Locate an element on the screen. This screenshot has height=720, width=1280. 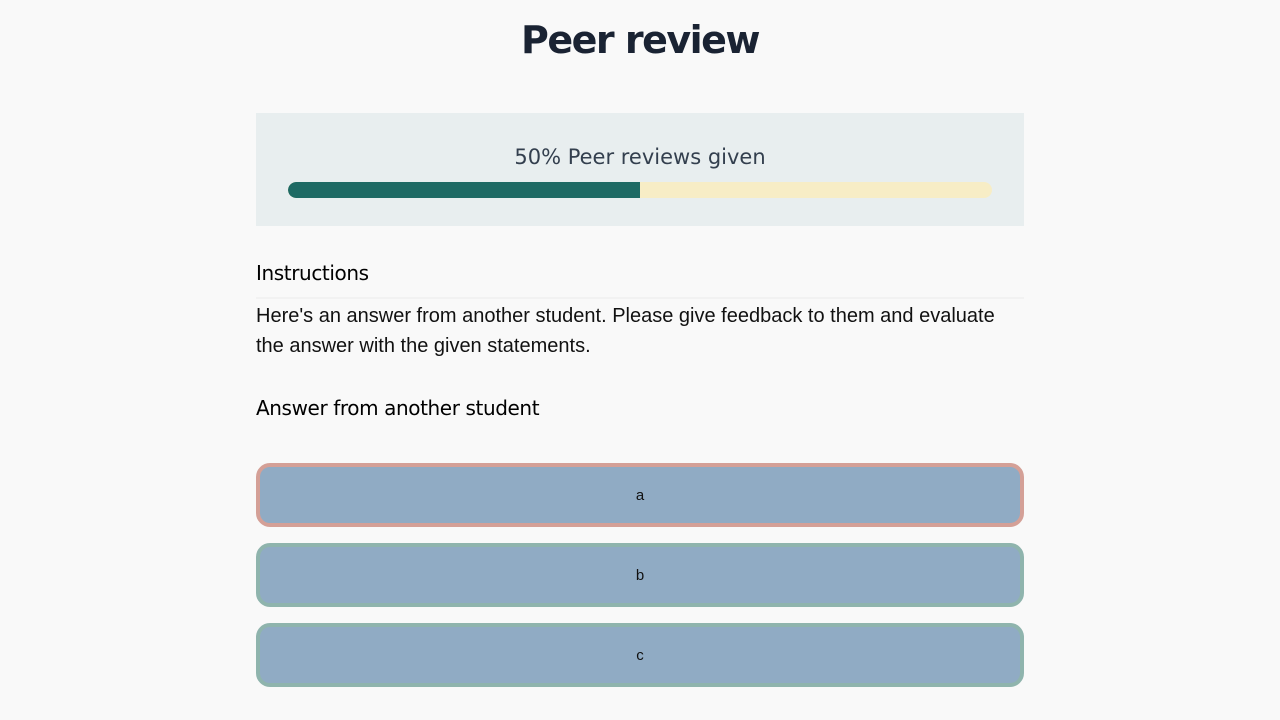
instructions-heading: Instructions is located at coordinates (312, 273).